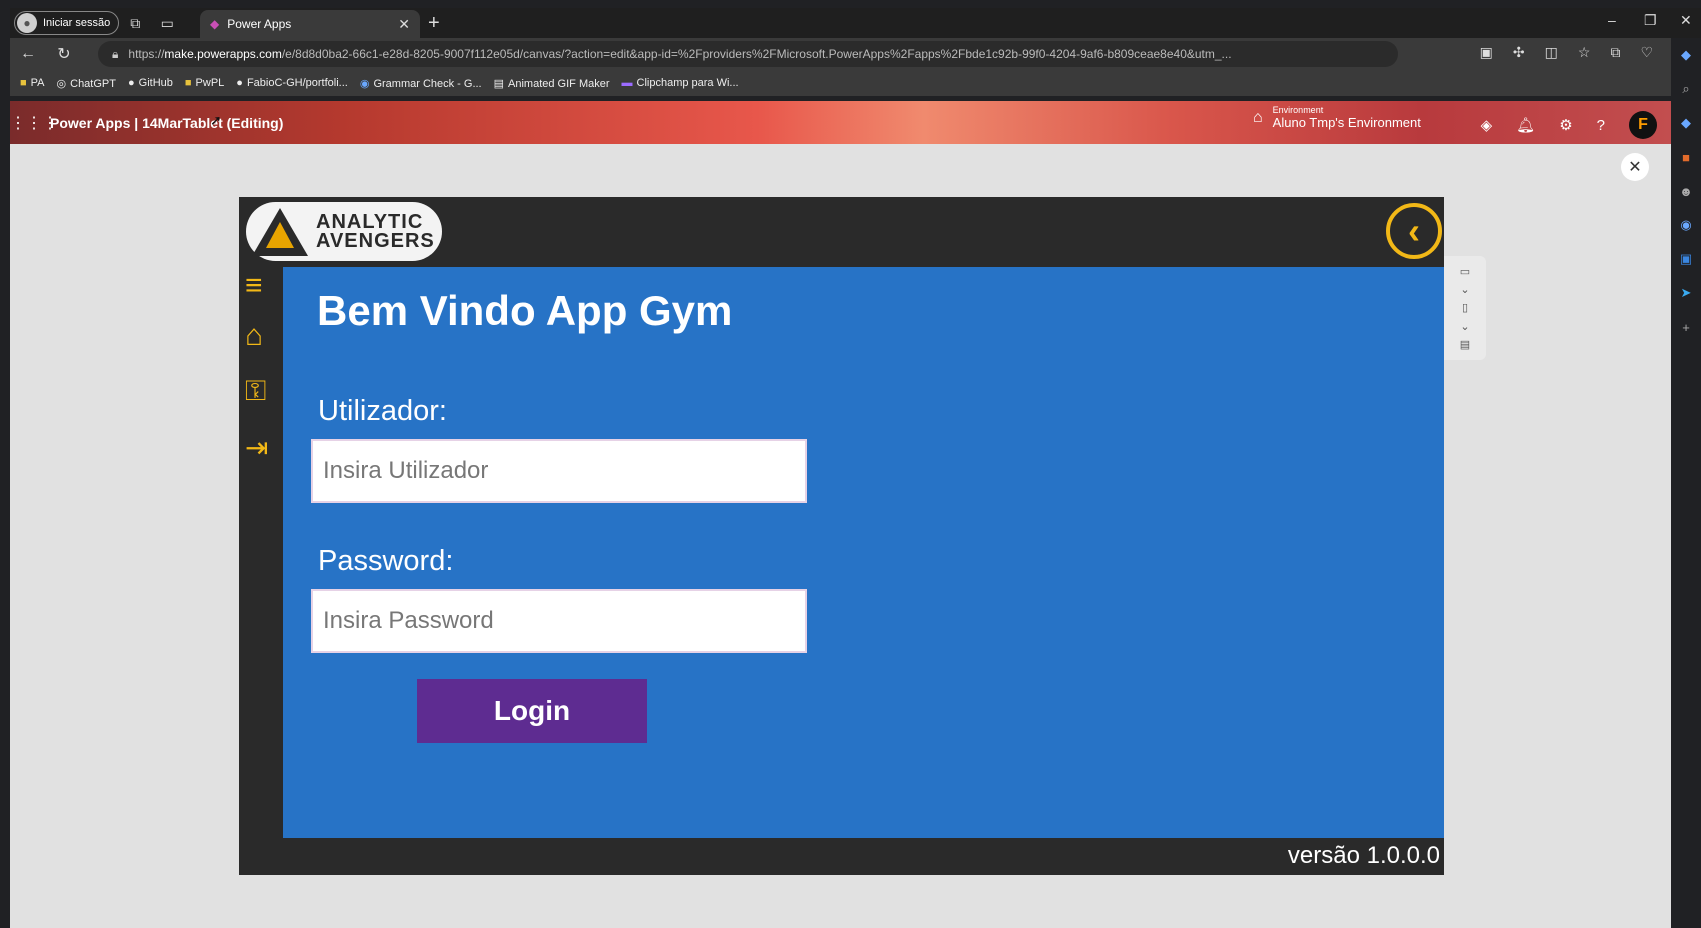 The image size is (1701, 928). What do you see at coordinates (167, 122) in the screenshot?
I see `powerapps-title: Power Apps | 14MarTablet (Editing)` at bounding box center [167, 122].